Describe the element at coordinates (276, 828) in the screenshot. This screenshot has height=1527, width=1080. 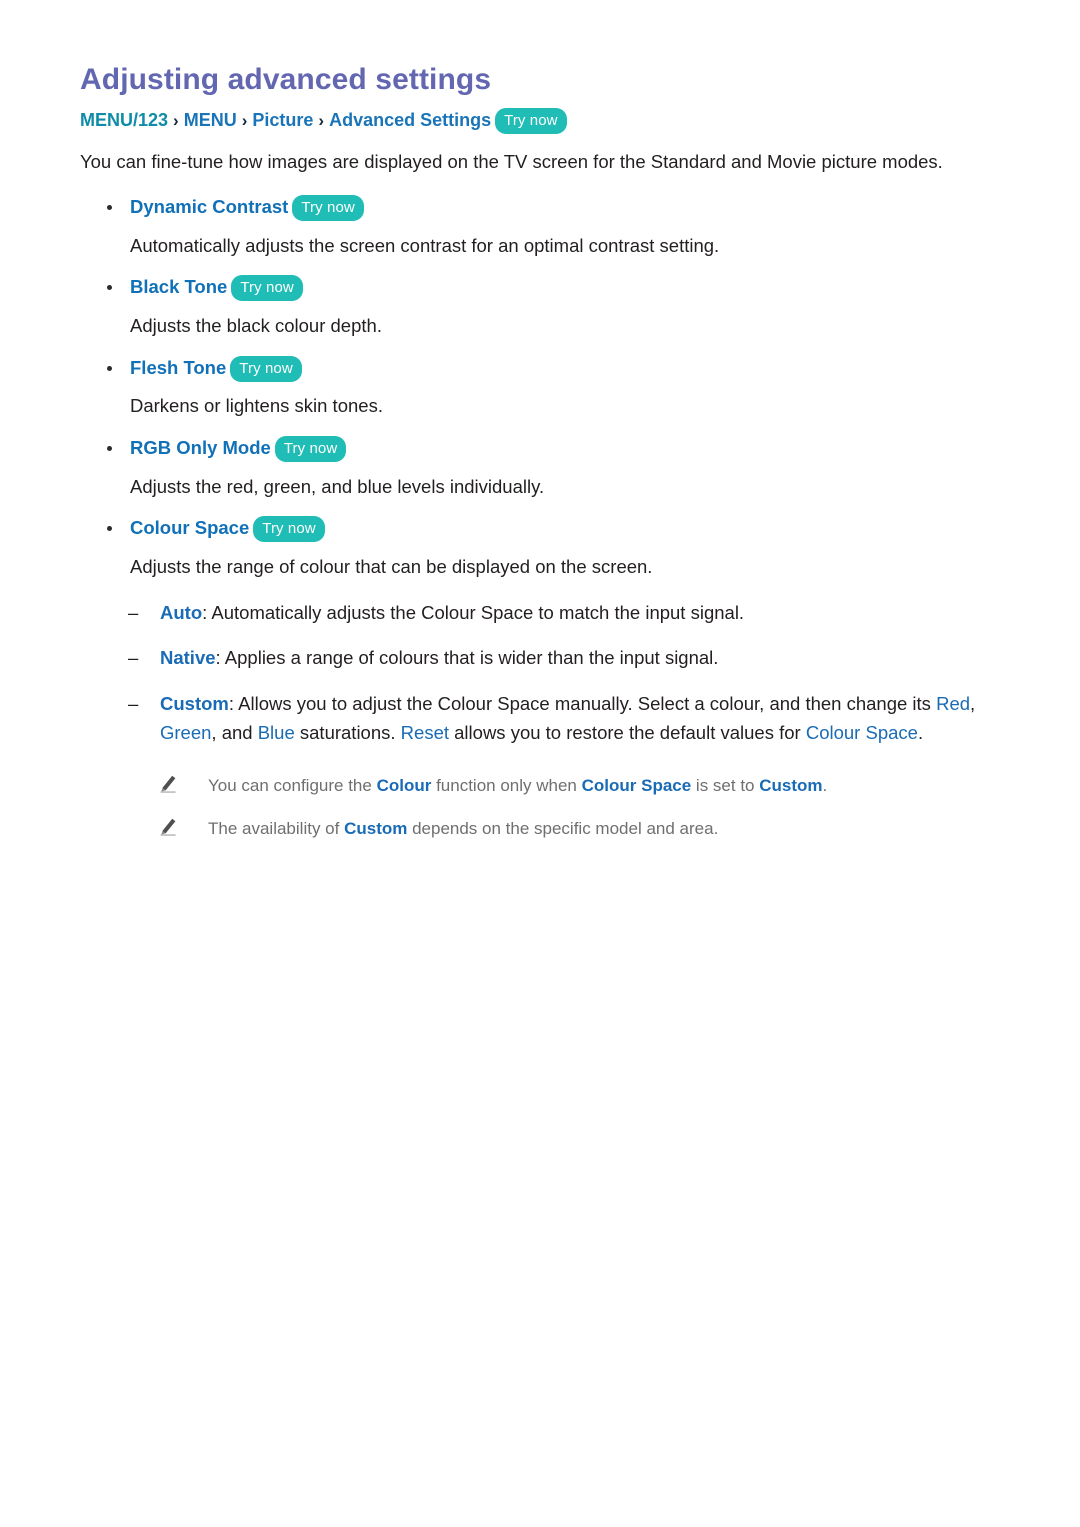
I see `note-text: The availability of` at that location.